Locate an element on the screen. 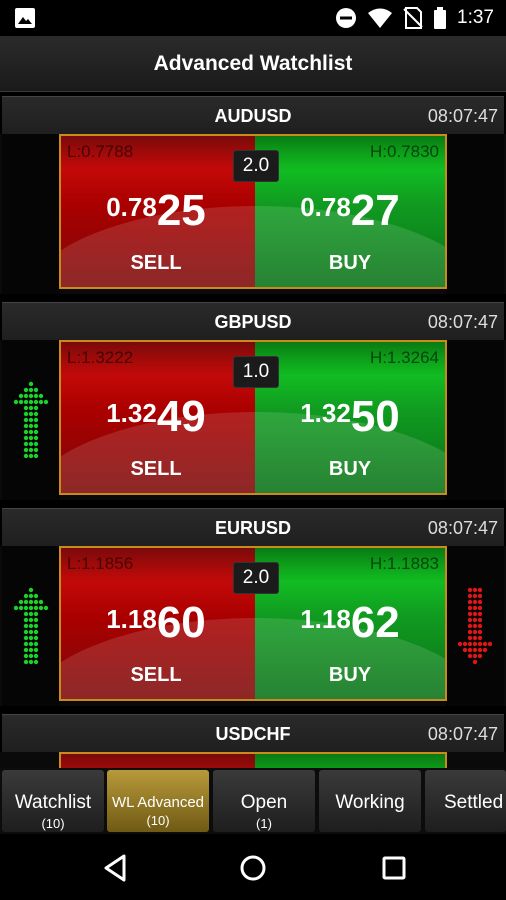 This screenshot has width=506, height=900. high-price: H:1.1883 is located at coordinates (404, 563).